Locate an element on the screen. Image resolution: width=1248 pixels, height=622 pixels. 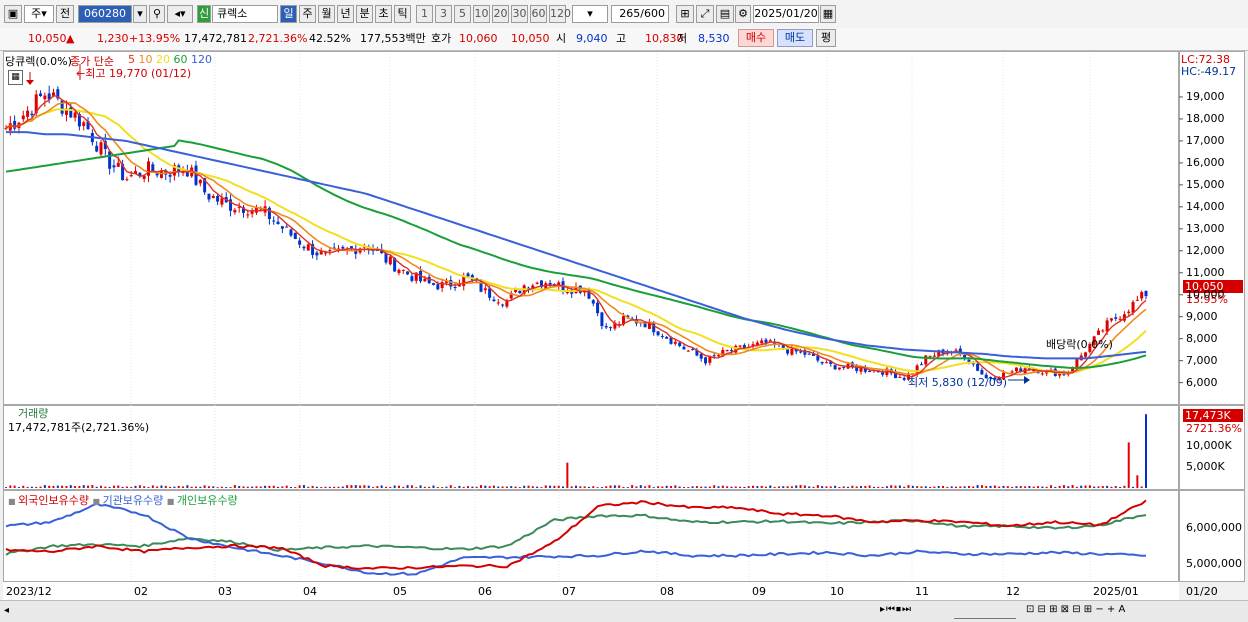
low-note: 최저 5,830 (12/09) is located at coordinates (958, 382).